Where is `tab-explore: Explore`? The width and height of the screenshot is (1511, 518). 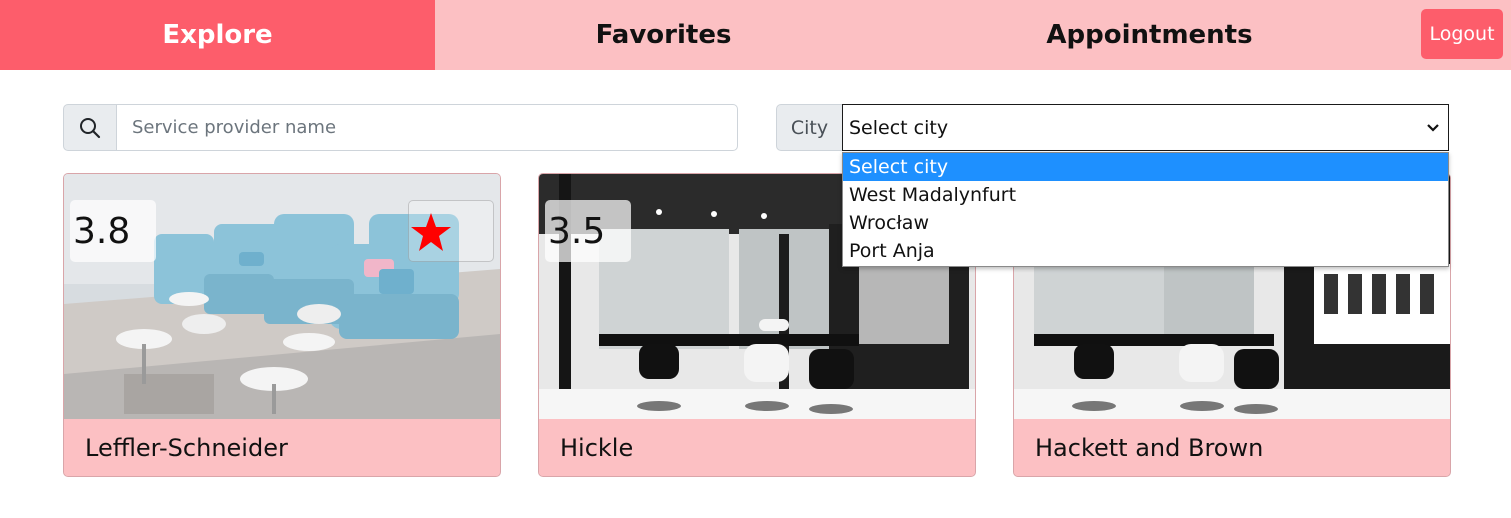 tab-explore: Explore is located at coordinates (217, 35).